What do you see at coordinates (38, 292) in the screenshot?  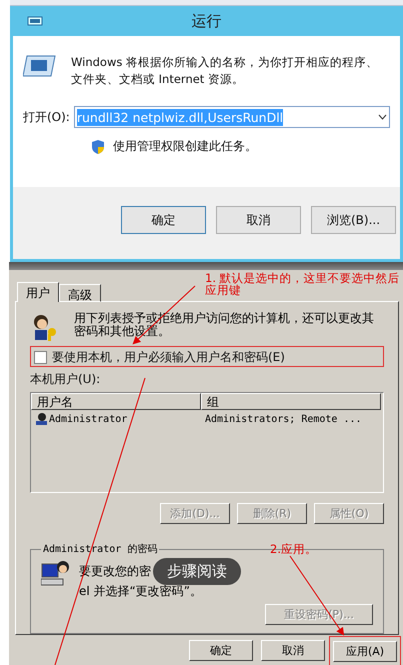 I see `tab: 用户` at bounding box center [38, 292].